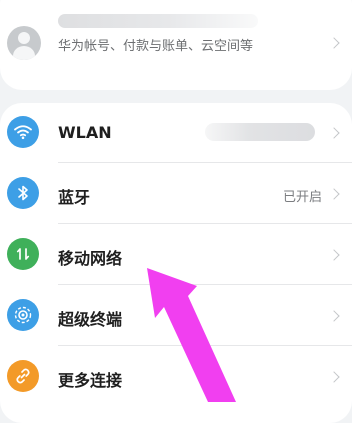  I want to click on annotation-arrow, so click(191, 335).